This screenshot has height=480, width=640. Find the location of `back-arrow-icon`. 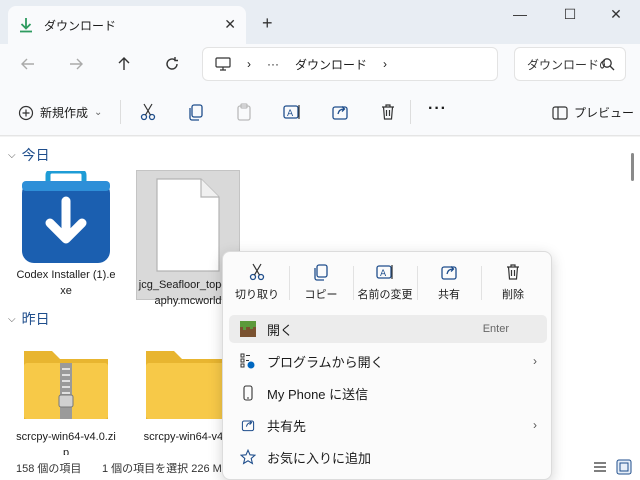

back-arrow-icon is located at coordinates (28, 64).